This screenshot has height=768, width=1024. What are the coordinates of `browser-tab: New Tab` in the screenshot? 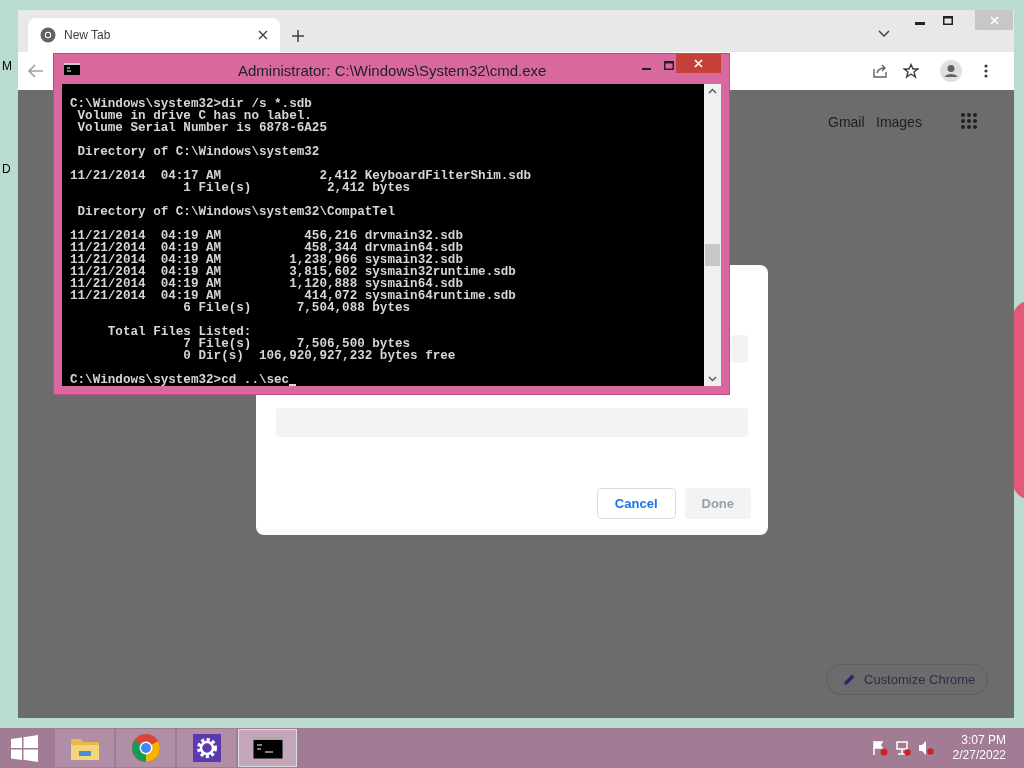 It's located at (154, 35).